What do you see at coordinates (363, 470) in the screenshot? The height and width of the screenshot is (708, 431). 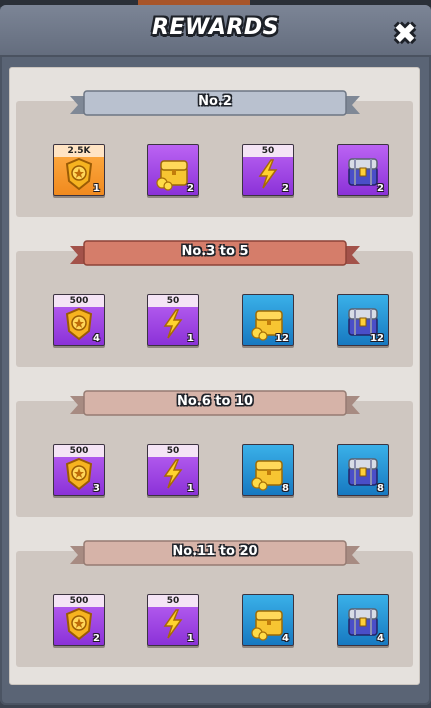 I see `reward-steel-chest: 8` at bounding box center [363, 470].